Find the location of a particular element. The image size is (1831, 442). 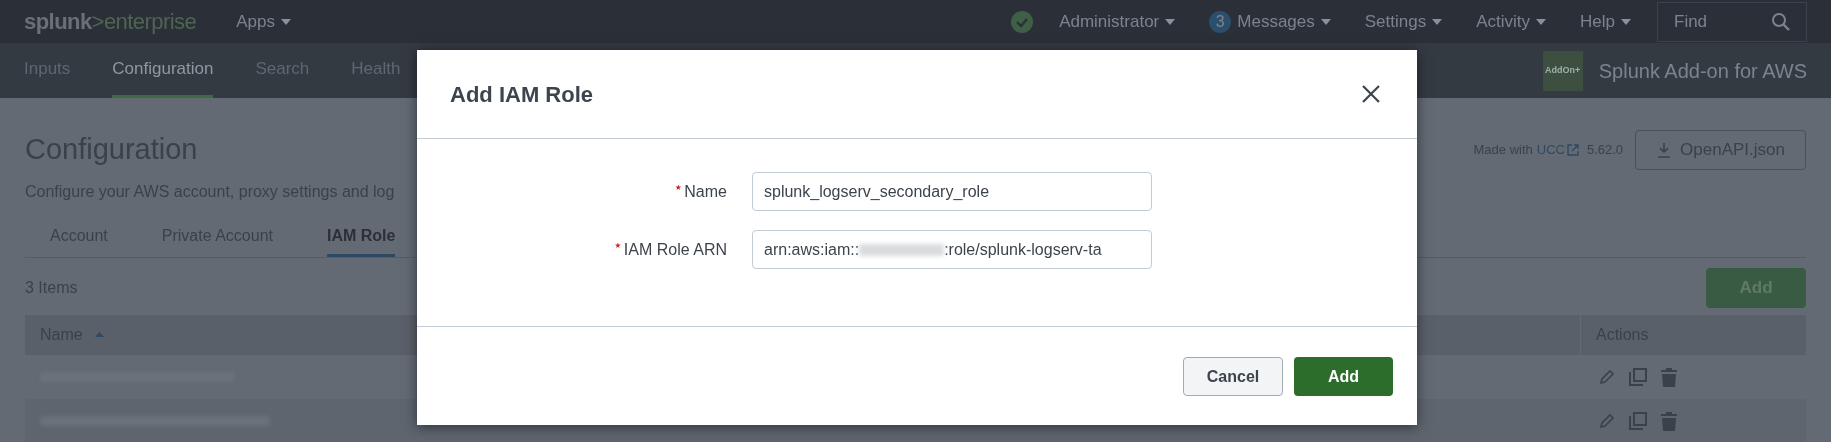

cancel-button: Cancel is located at coordinates (1233, 376).